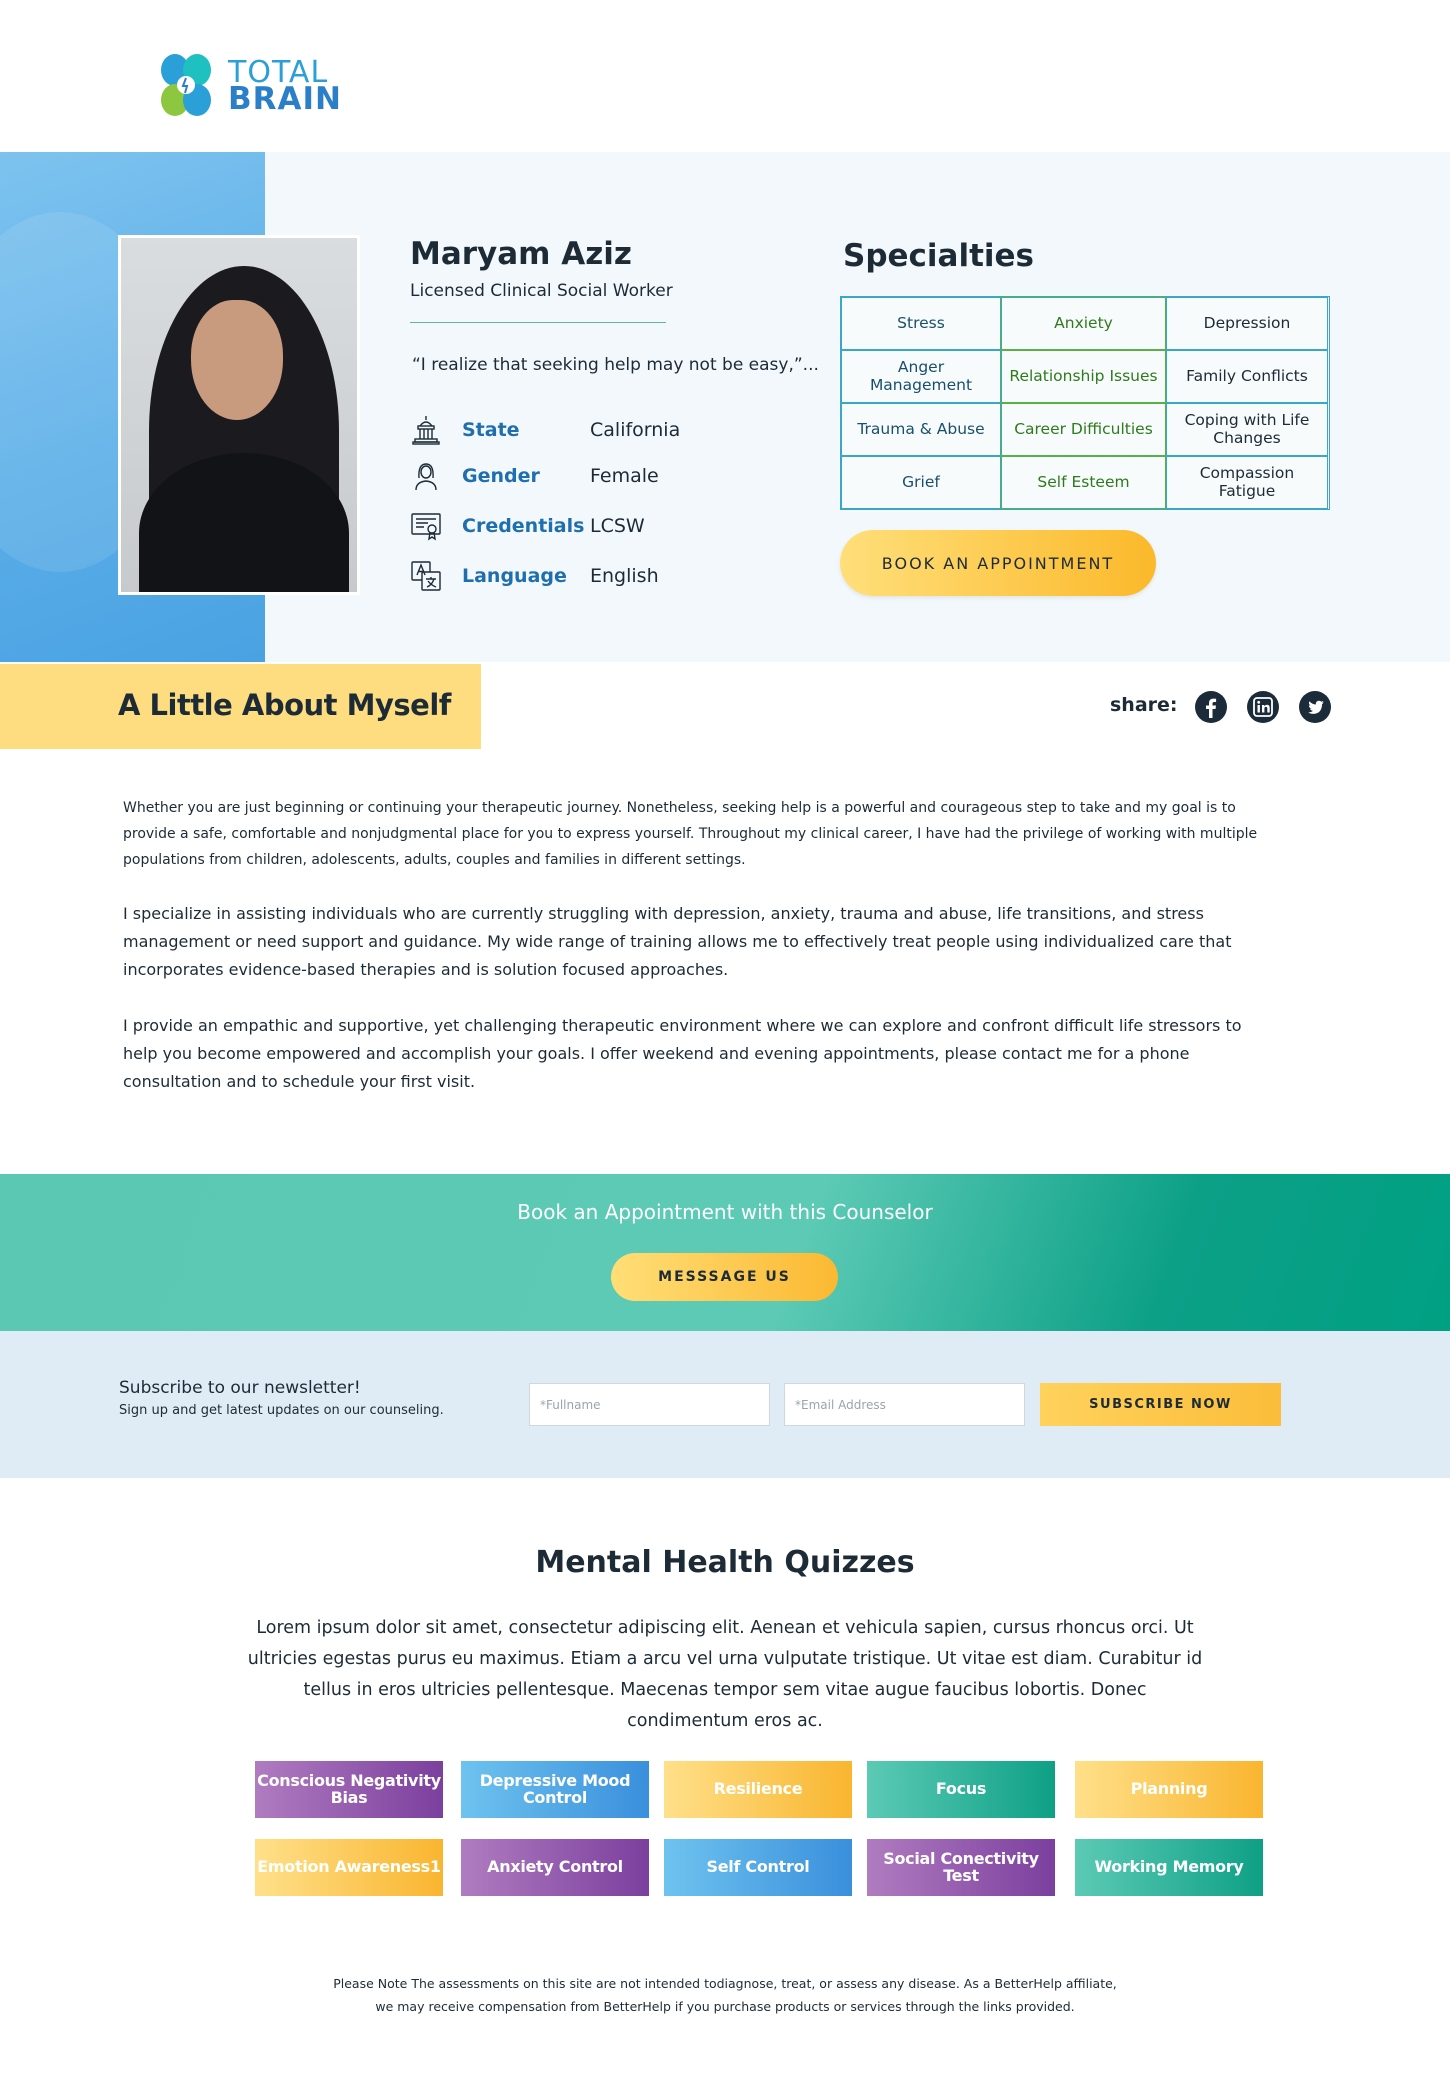  Describe the element at coordinates (724, 1277) in the screenshot. I see `message-us-button: MESSSAGE US` at that location.